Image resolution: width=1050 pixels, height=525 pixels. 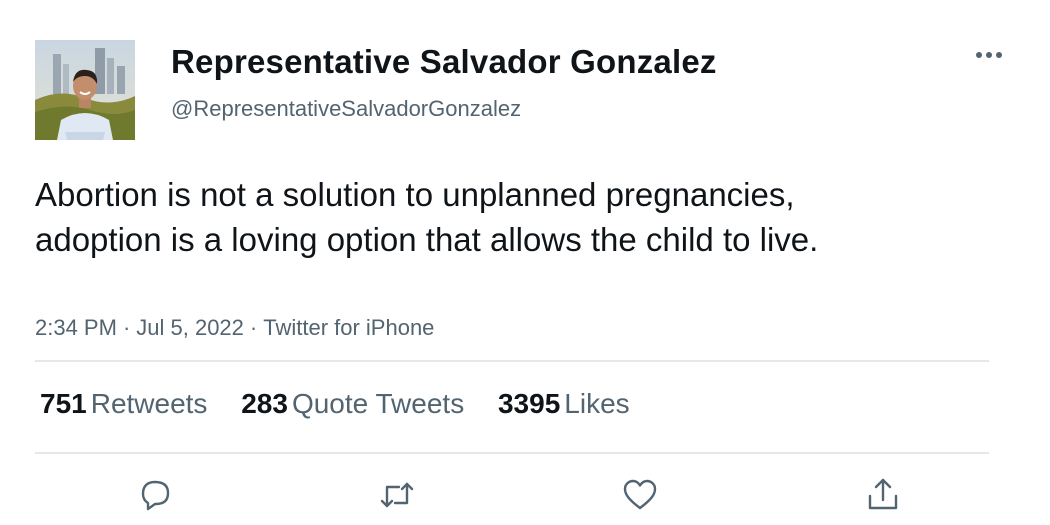 What do you see at coordinates (597, 403) in the screenshot?
I see `likes-label: Likes` at bounding box center [597, 403].